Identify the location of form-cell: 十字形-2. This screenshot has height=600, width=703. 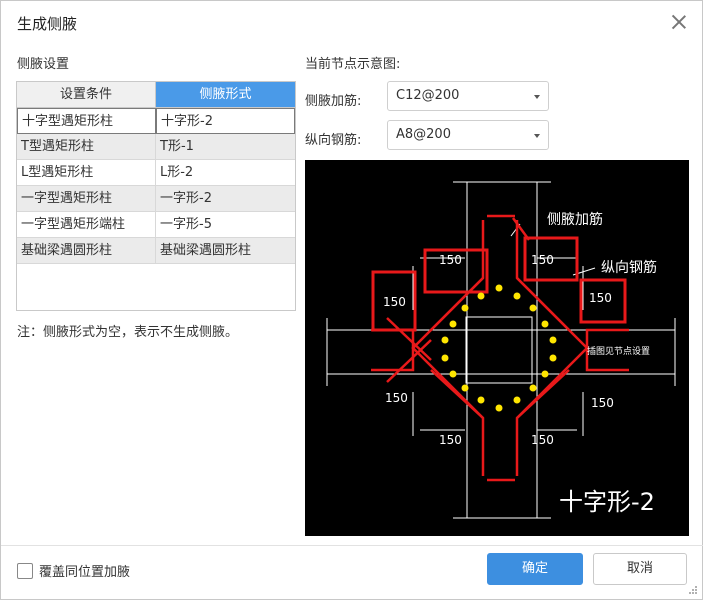
(225, 121).